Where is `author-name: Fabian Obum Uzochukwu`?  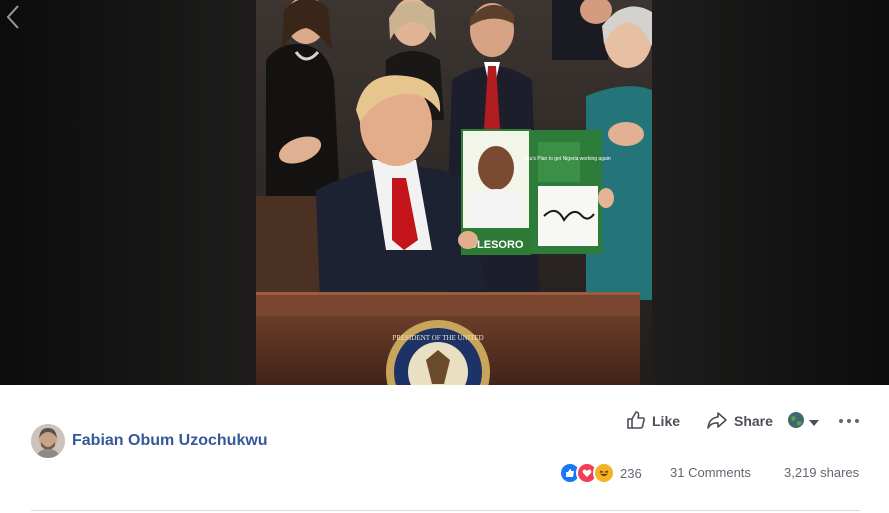
author-name: Fabian Obum Uzochukwu is located at coordinates (170, 441).